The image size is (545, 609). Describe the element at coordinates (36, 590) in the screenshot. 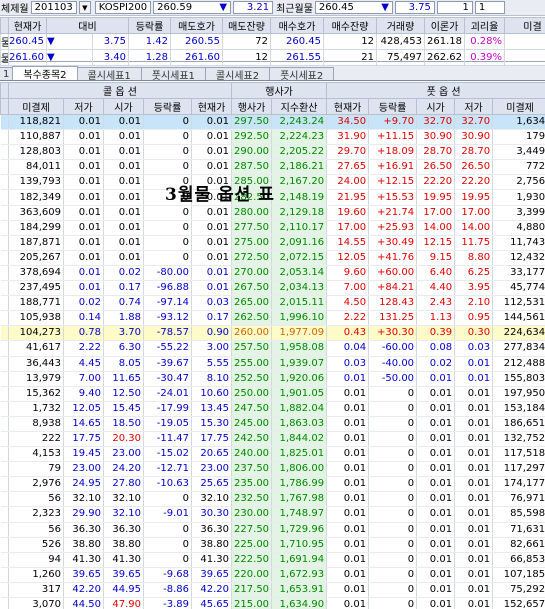

I see `table-cell: 317` at that location.